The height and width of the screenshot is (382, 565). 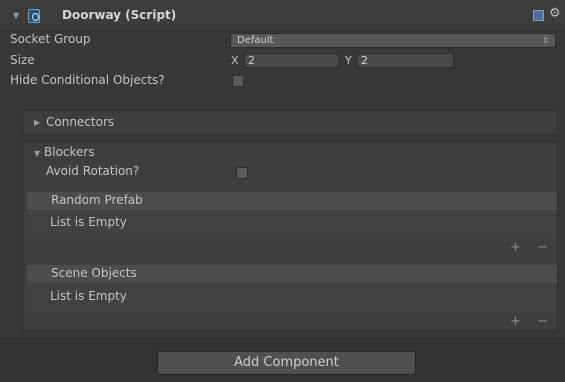 What do you see at coordinates (88, 296) in the screenshot?
I see `scene-objects-empty-text: List is Empty` at bounding box center [88, 296].